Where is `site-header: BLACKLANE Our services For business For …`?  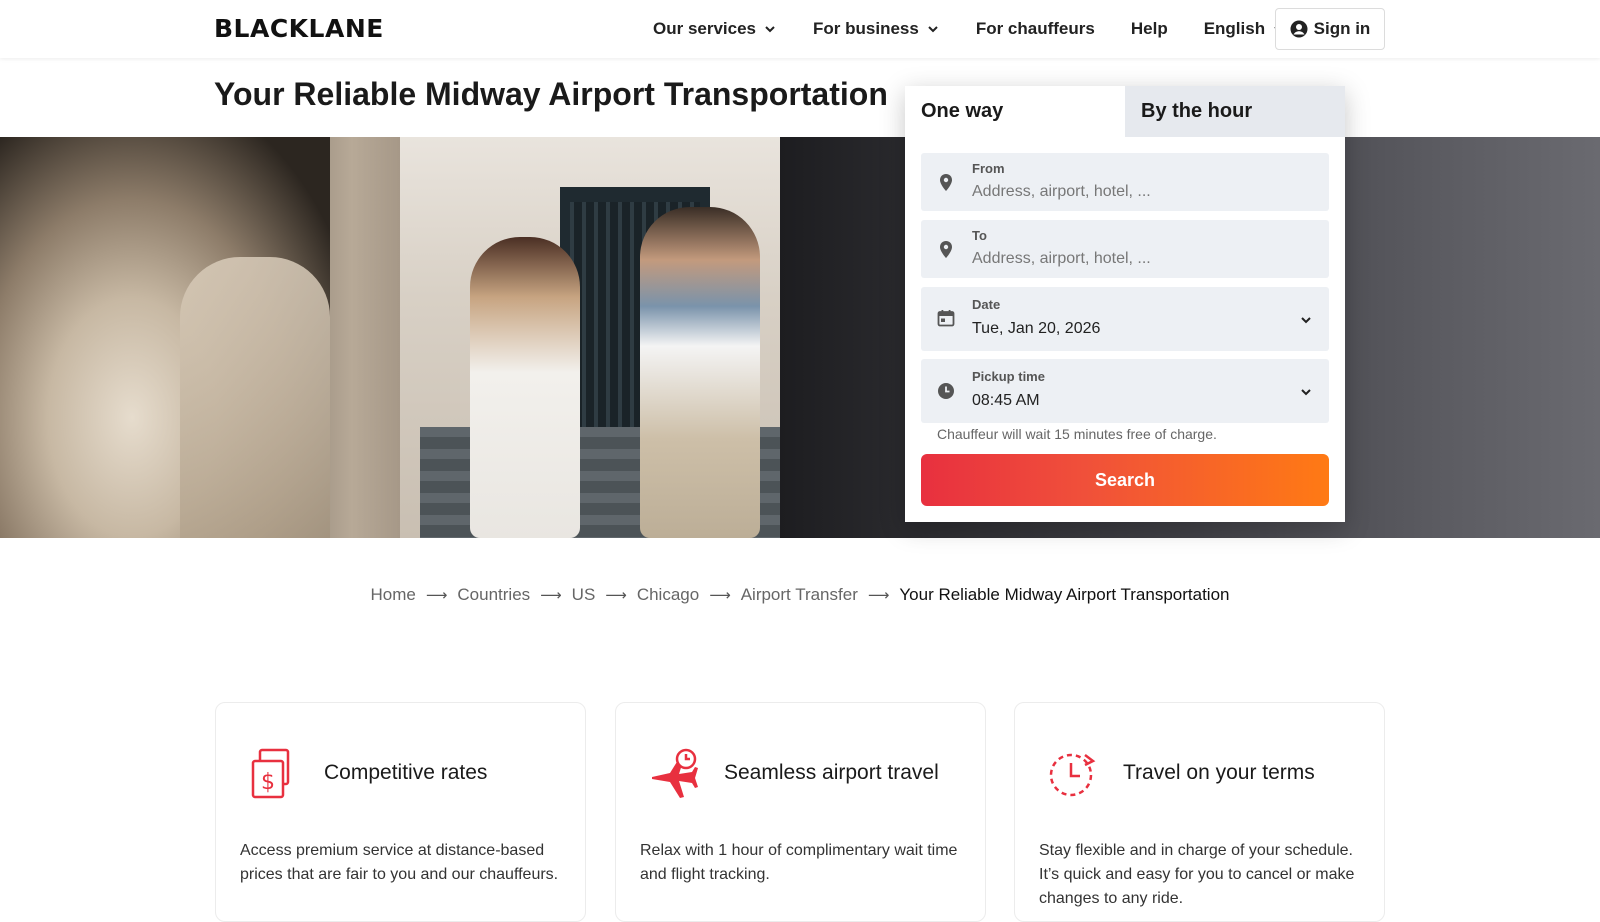
site-header: BLACKLANE Our services For business For … is located at coordinates (800, 29).